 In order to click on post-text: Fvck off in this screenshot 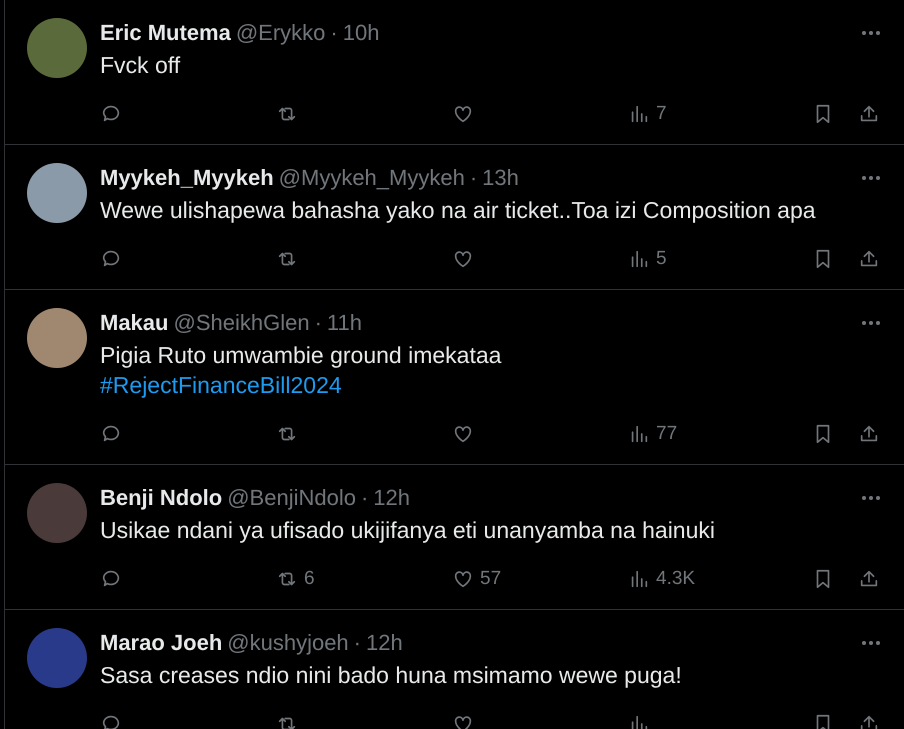, I will do `click(141, 65)`.